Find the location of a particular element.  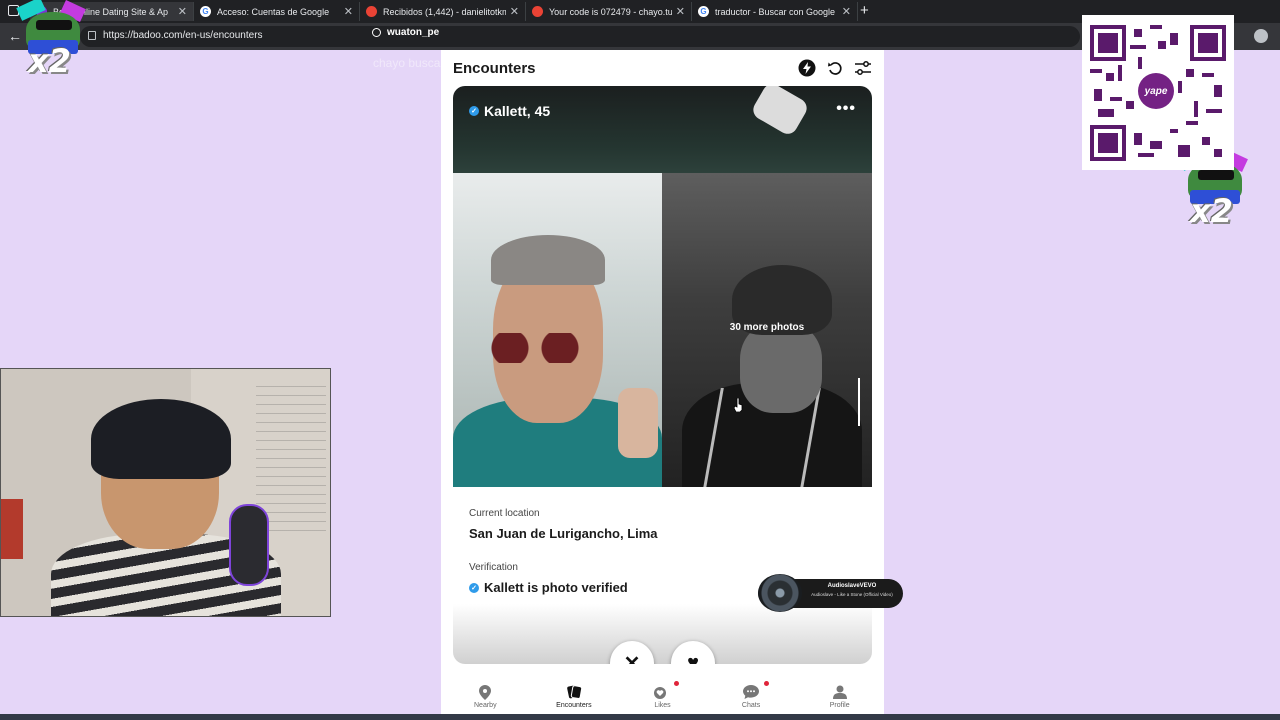

cards-icon is located at coordinates (574, 692).